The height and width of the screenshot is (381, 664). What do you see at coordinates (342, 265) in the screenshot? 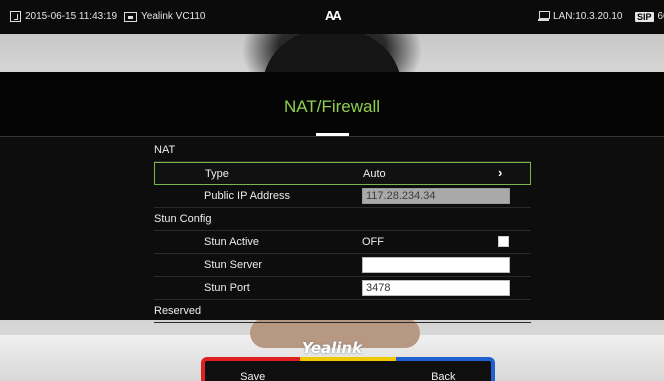
I see `setting-stun-server: Stun Server` at bounding box center [342, 265].